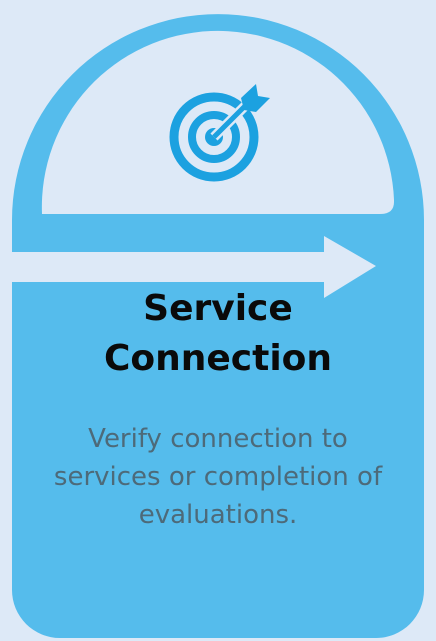 The width and height of the screenshot is (436, 641). What do you see at coordinates (218, 334) in the screenshot?
I see `card-title: Service Connection` at bounding box center [218, 334].